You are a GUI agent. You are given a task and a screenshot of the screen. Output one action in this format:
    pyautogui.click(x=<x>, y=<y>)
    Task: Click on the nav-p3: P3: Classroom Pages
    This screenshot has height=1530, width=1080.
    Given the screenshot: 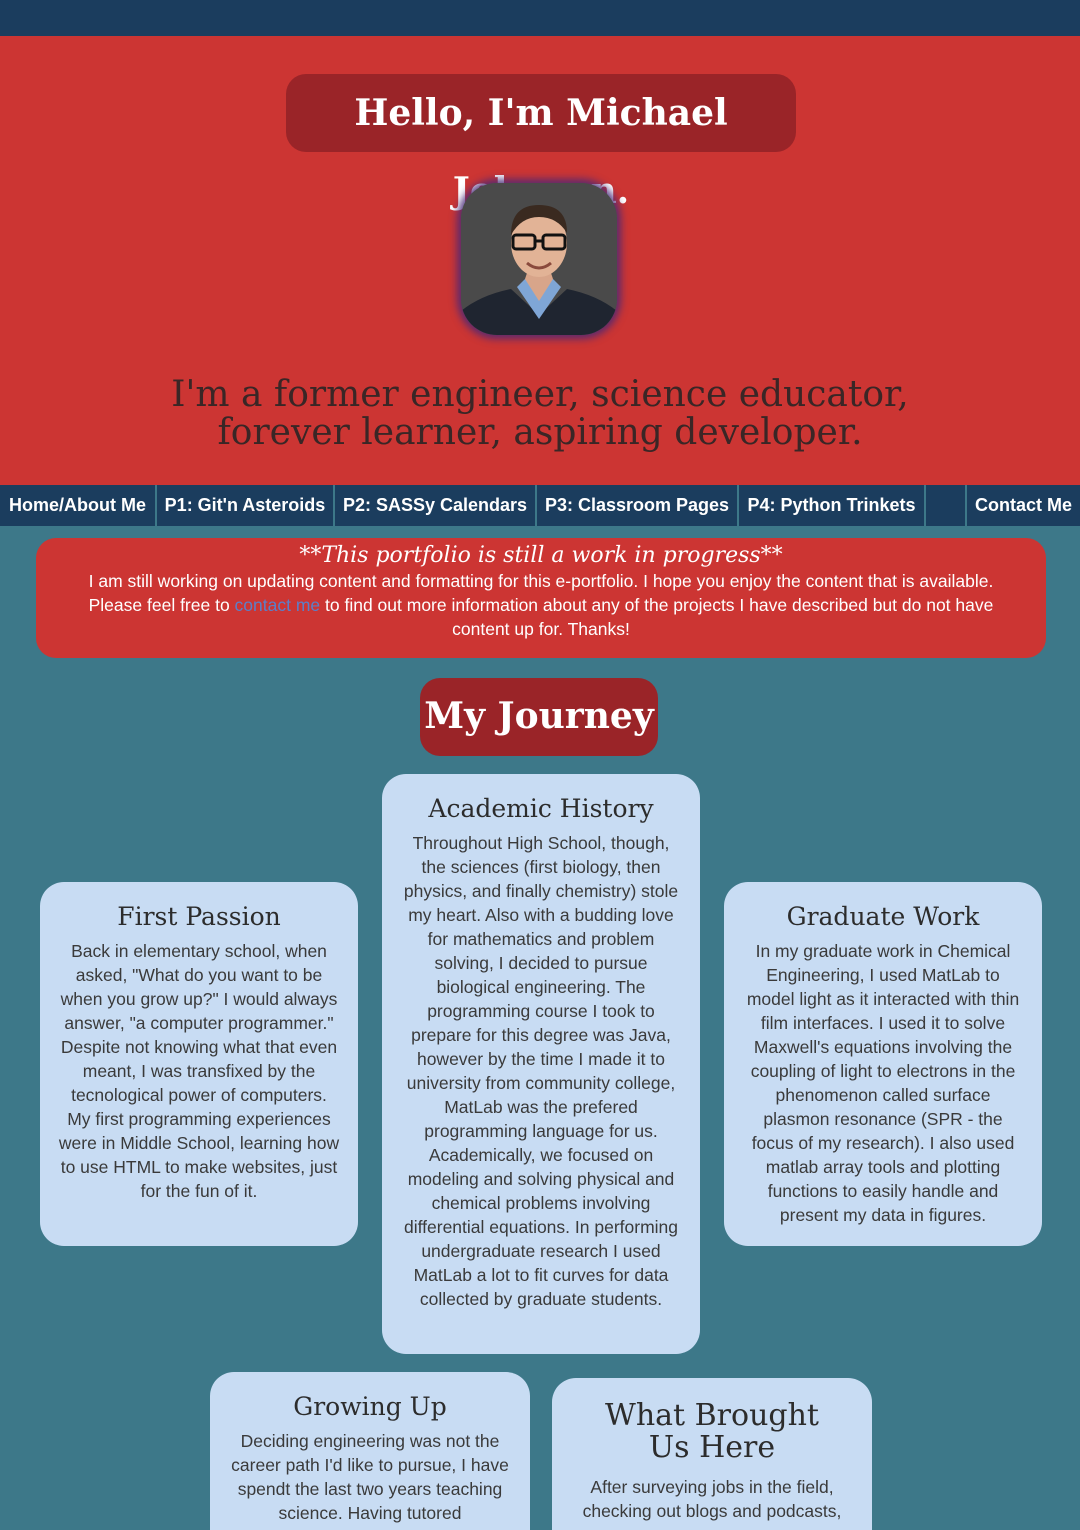 What is the action you would take?
    pyautogui.click(x=636, y=505)
    